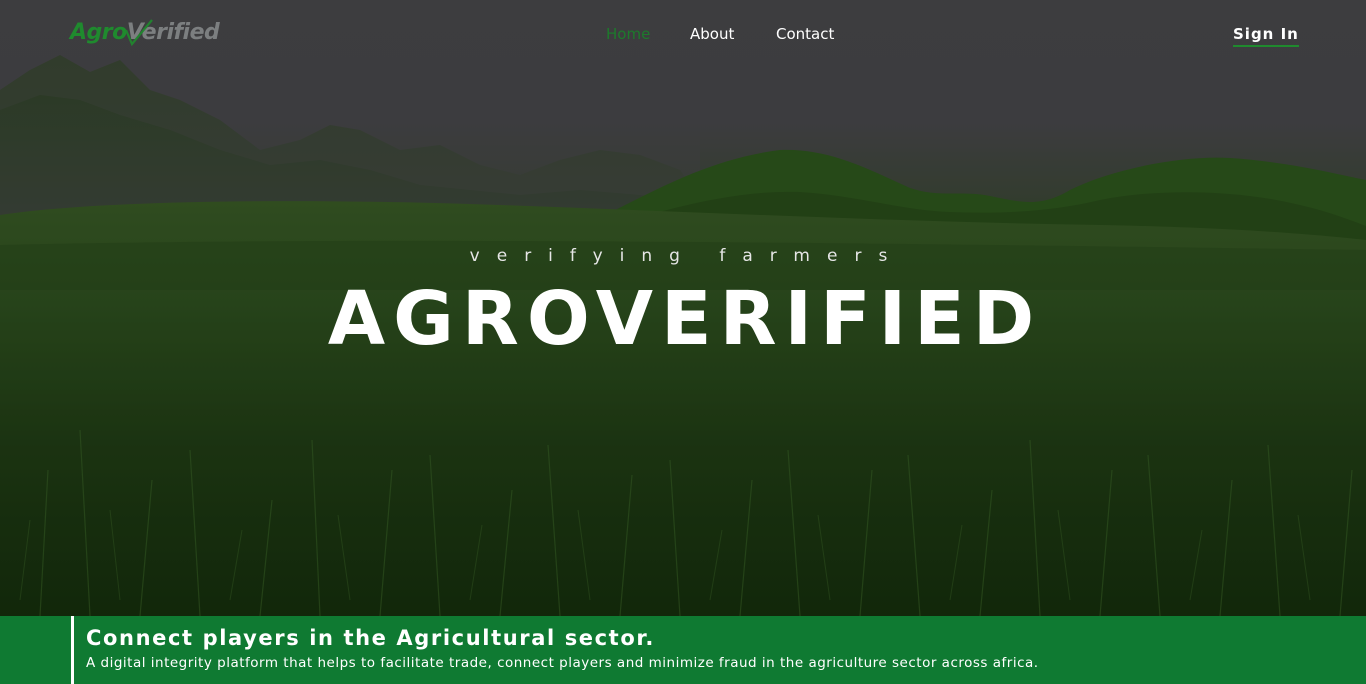 The width and height of the screenshot is (1366, 684). Describe the element at coordinates (805, 34) in the screenshot. I see `nav-link-contact: Contact` at that location.